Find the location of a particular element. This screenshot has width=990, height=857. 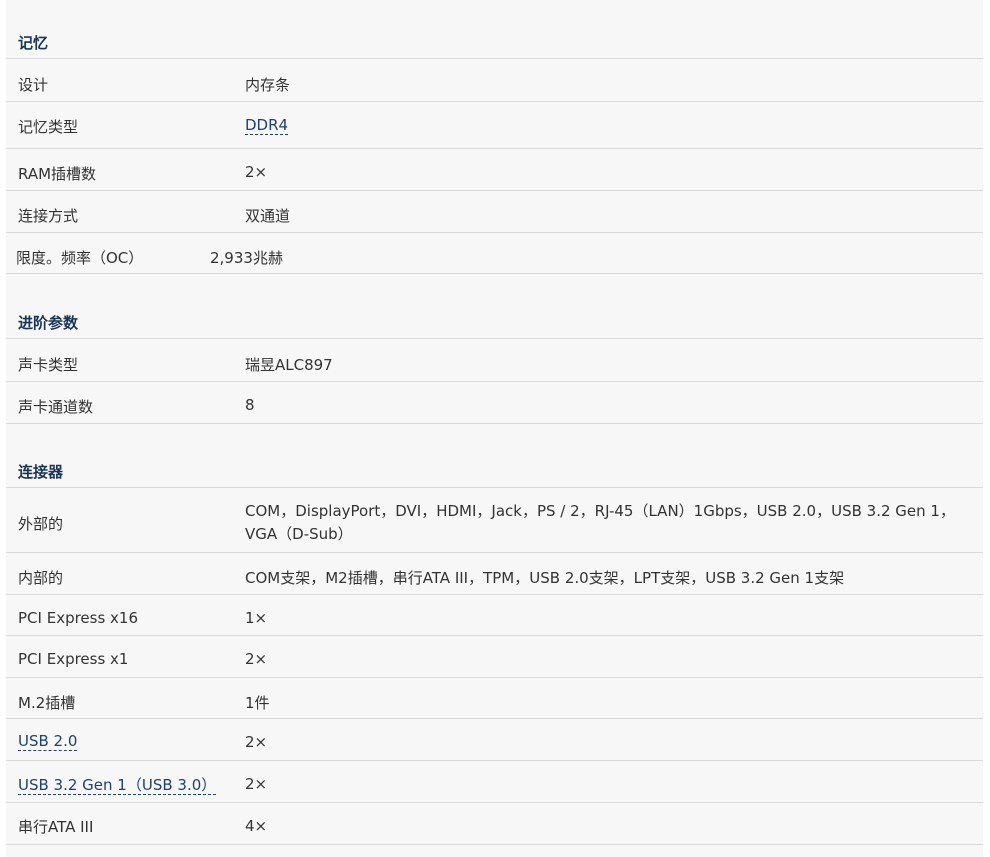

spec-key: 限度。频率（OC） is located at coordinates (80, 258).